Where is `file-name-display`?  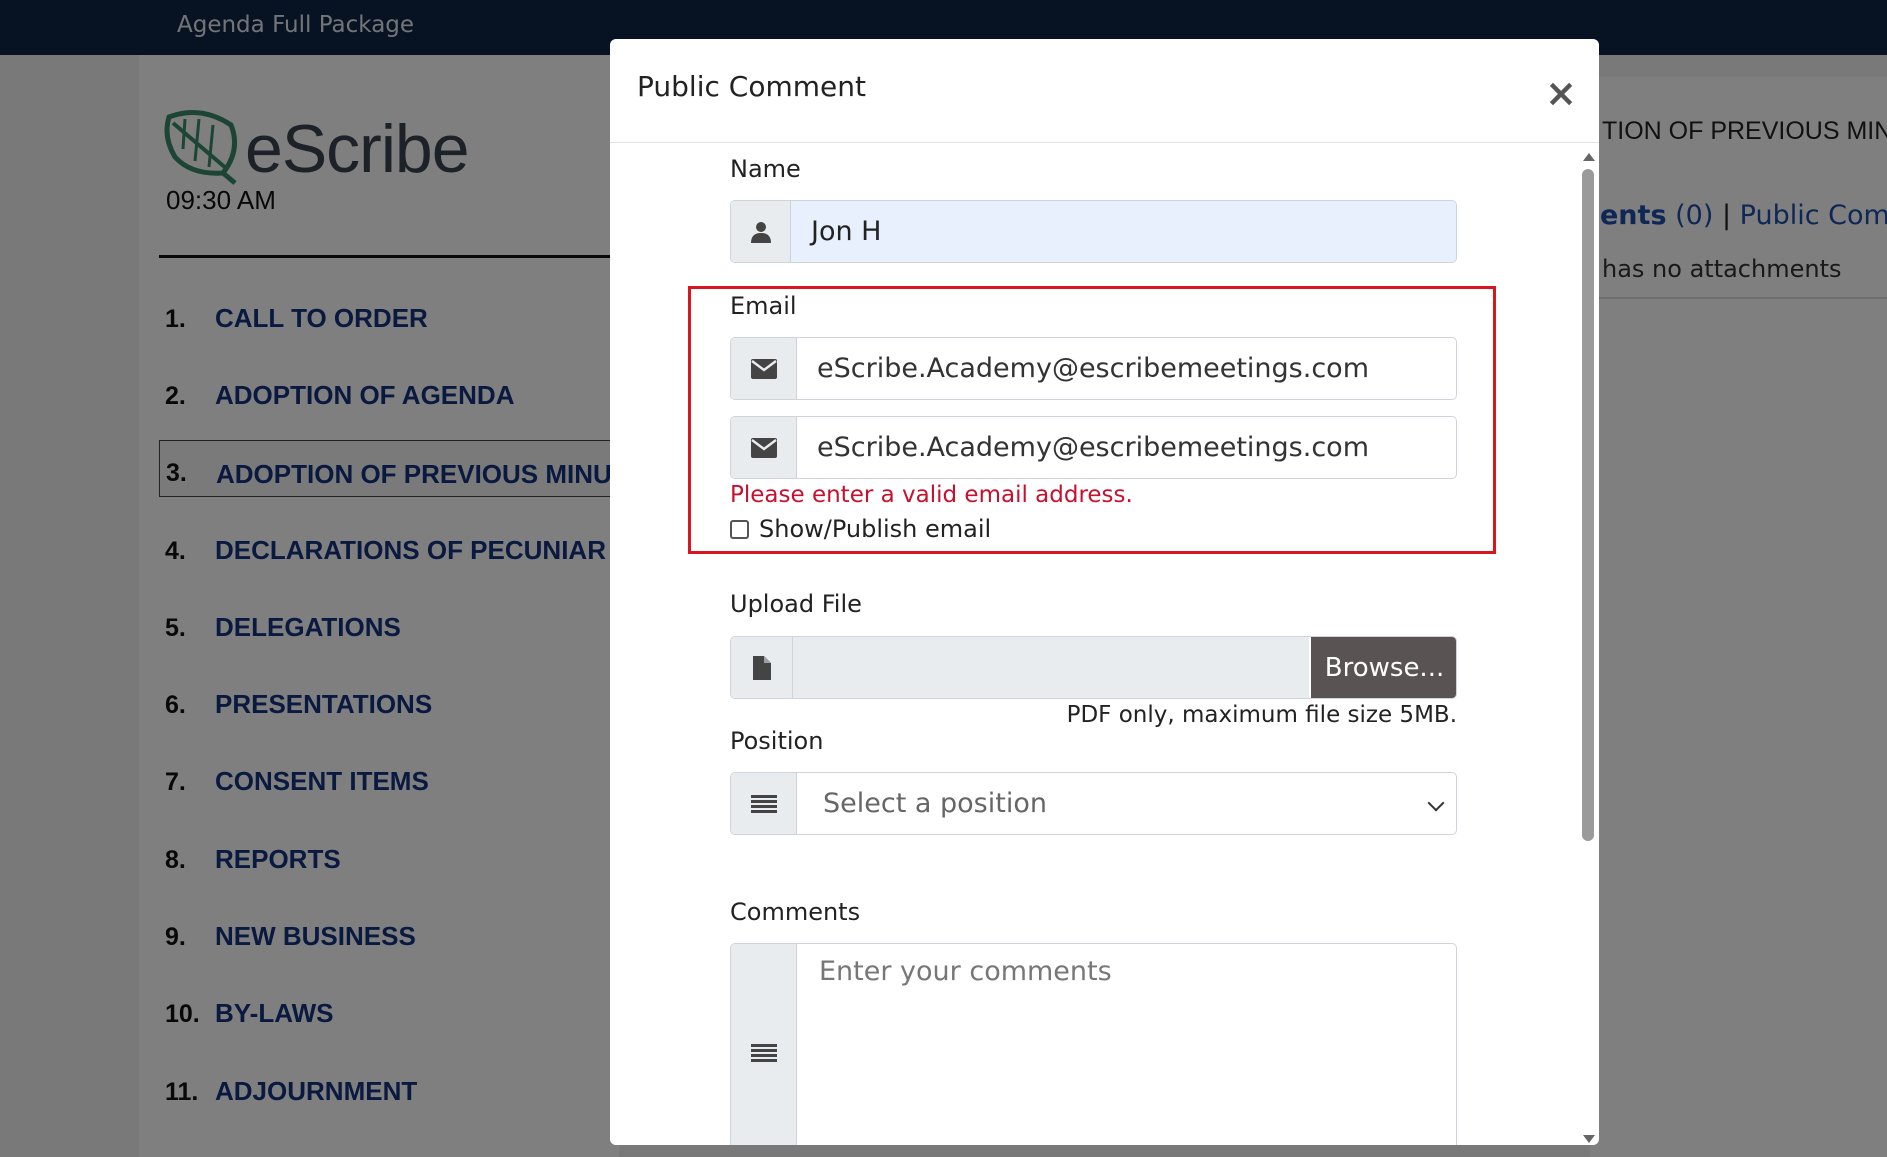 file-name-display is located at coordinates (1051, 667).